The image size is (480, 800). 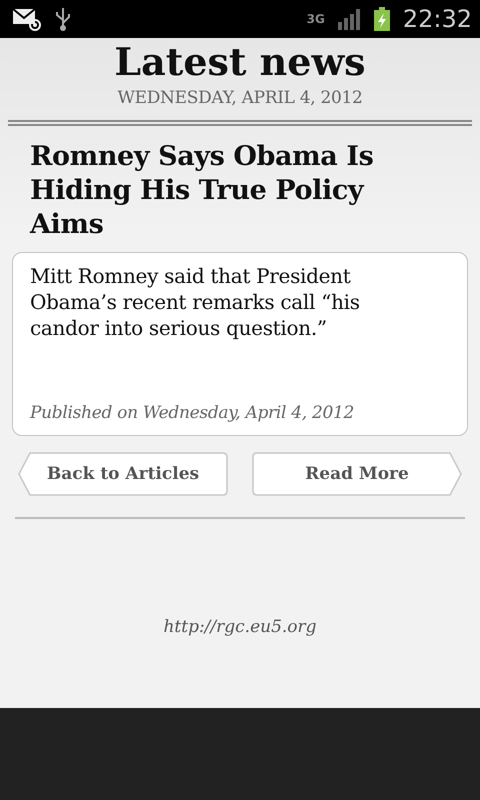 I want to click on page-title: Latest news, so click(x=240, y=62).